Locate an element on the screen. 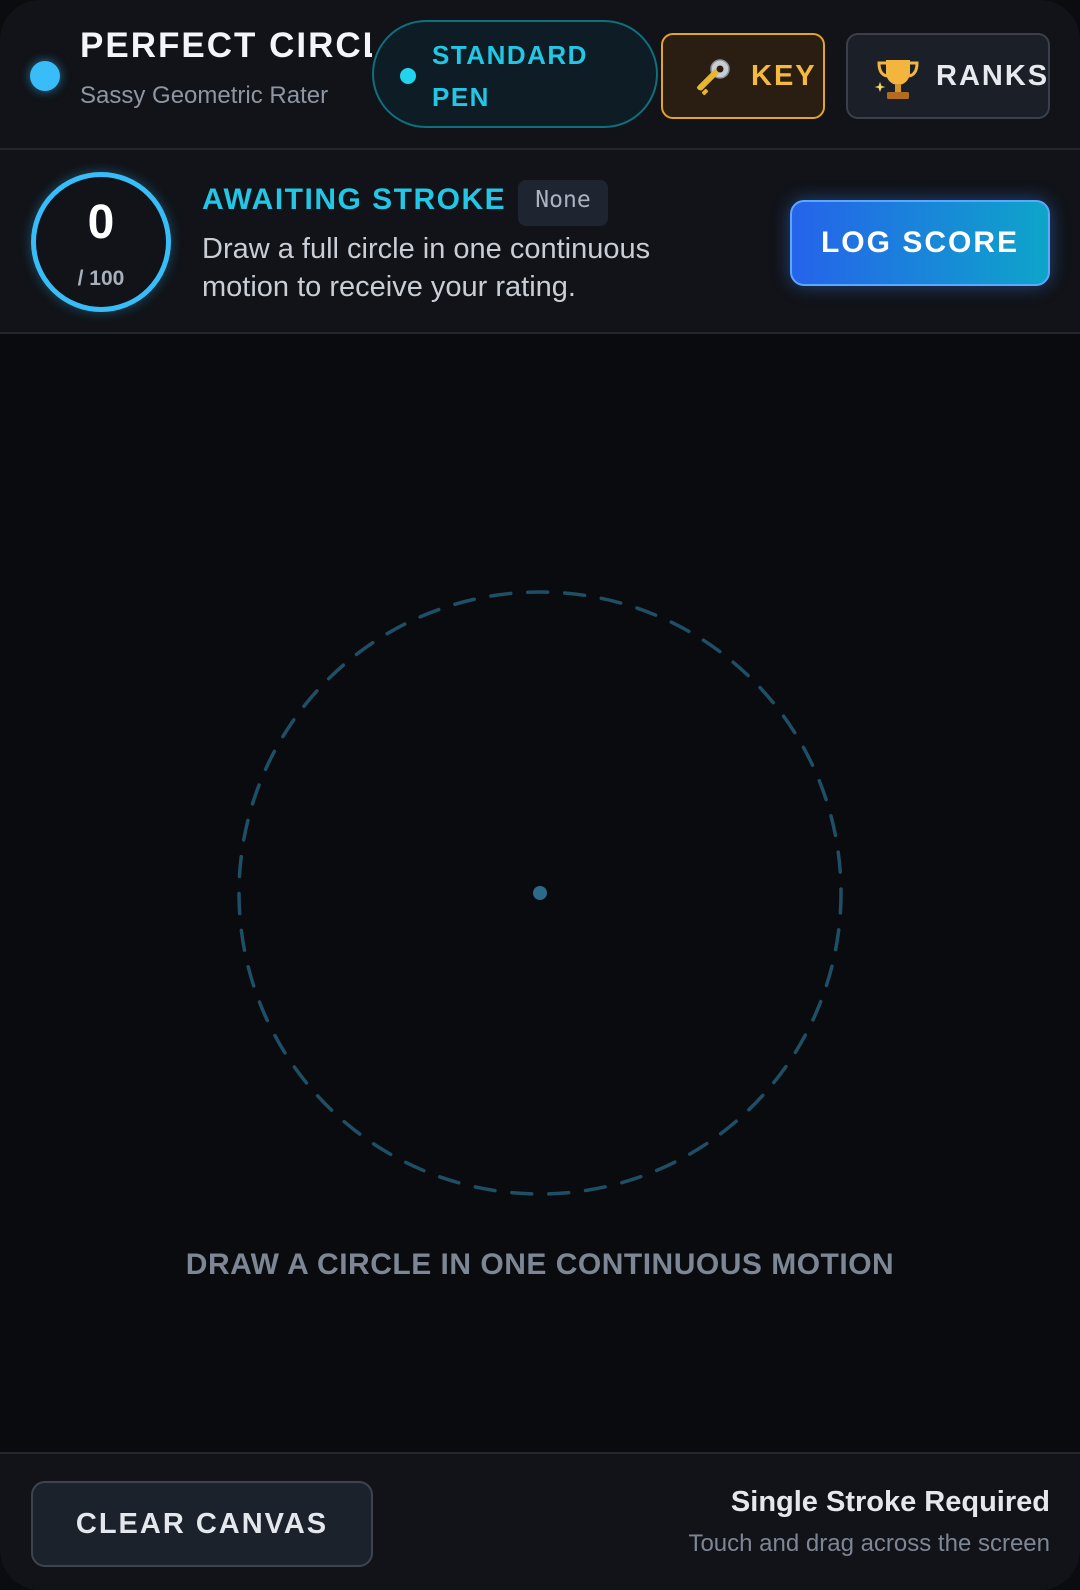 This screenshot has height=1590, width=1080. pen-dot-icon is located at coordinates (408, 76).